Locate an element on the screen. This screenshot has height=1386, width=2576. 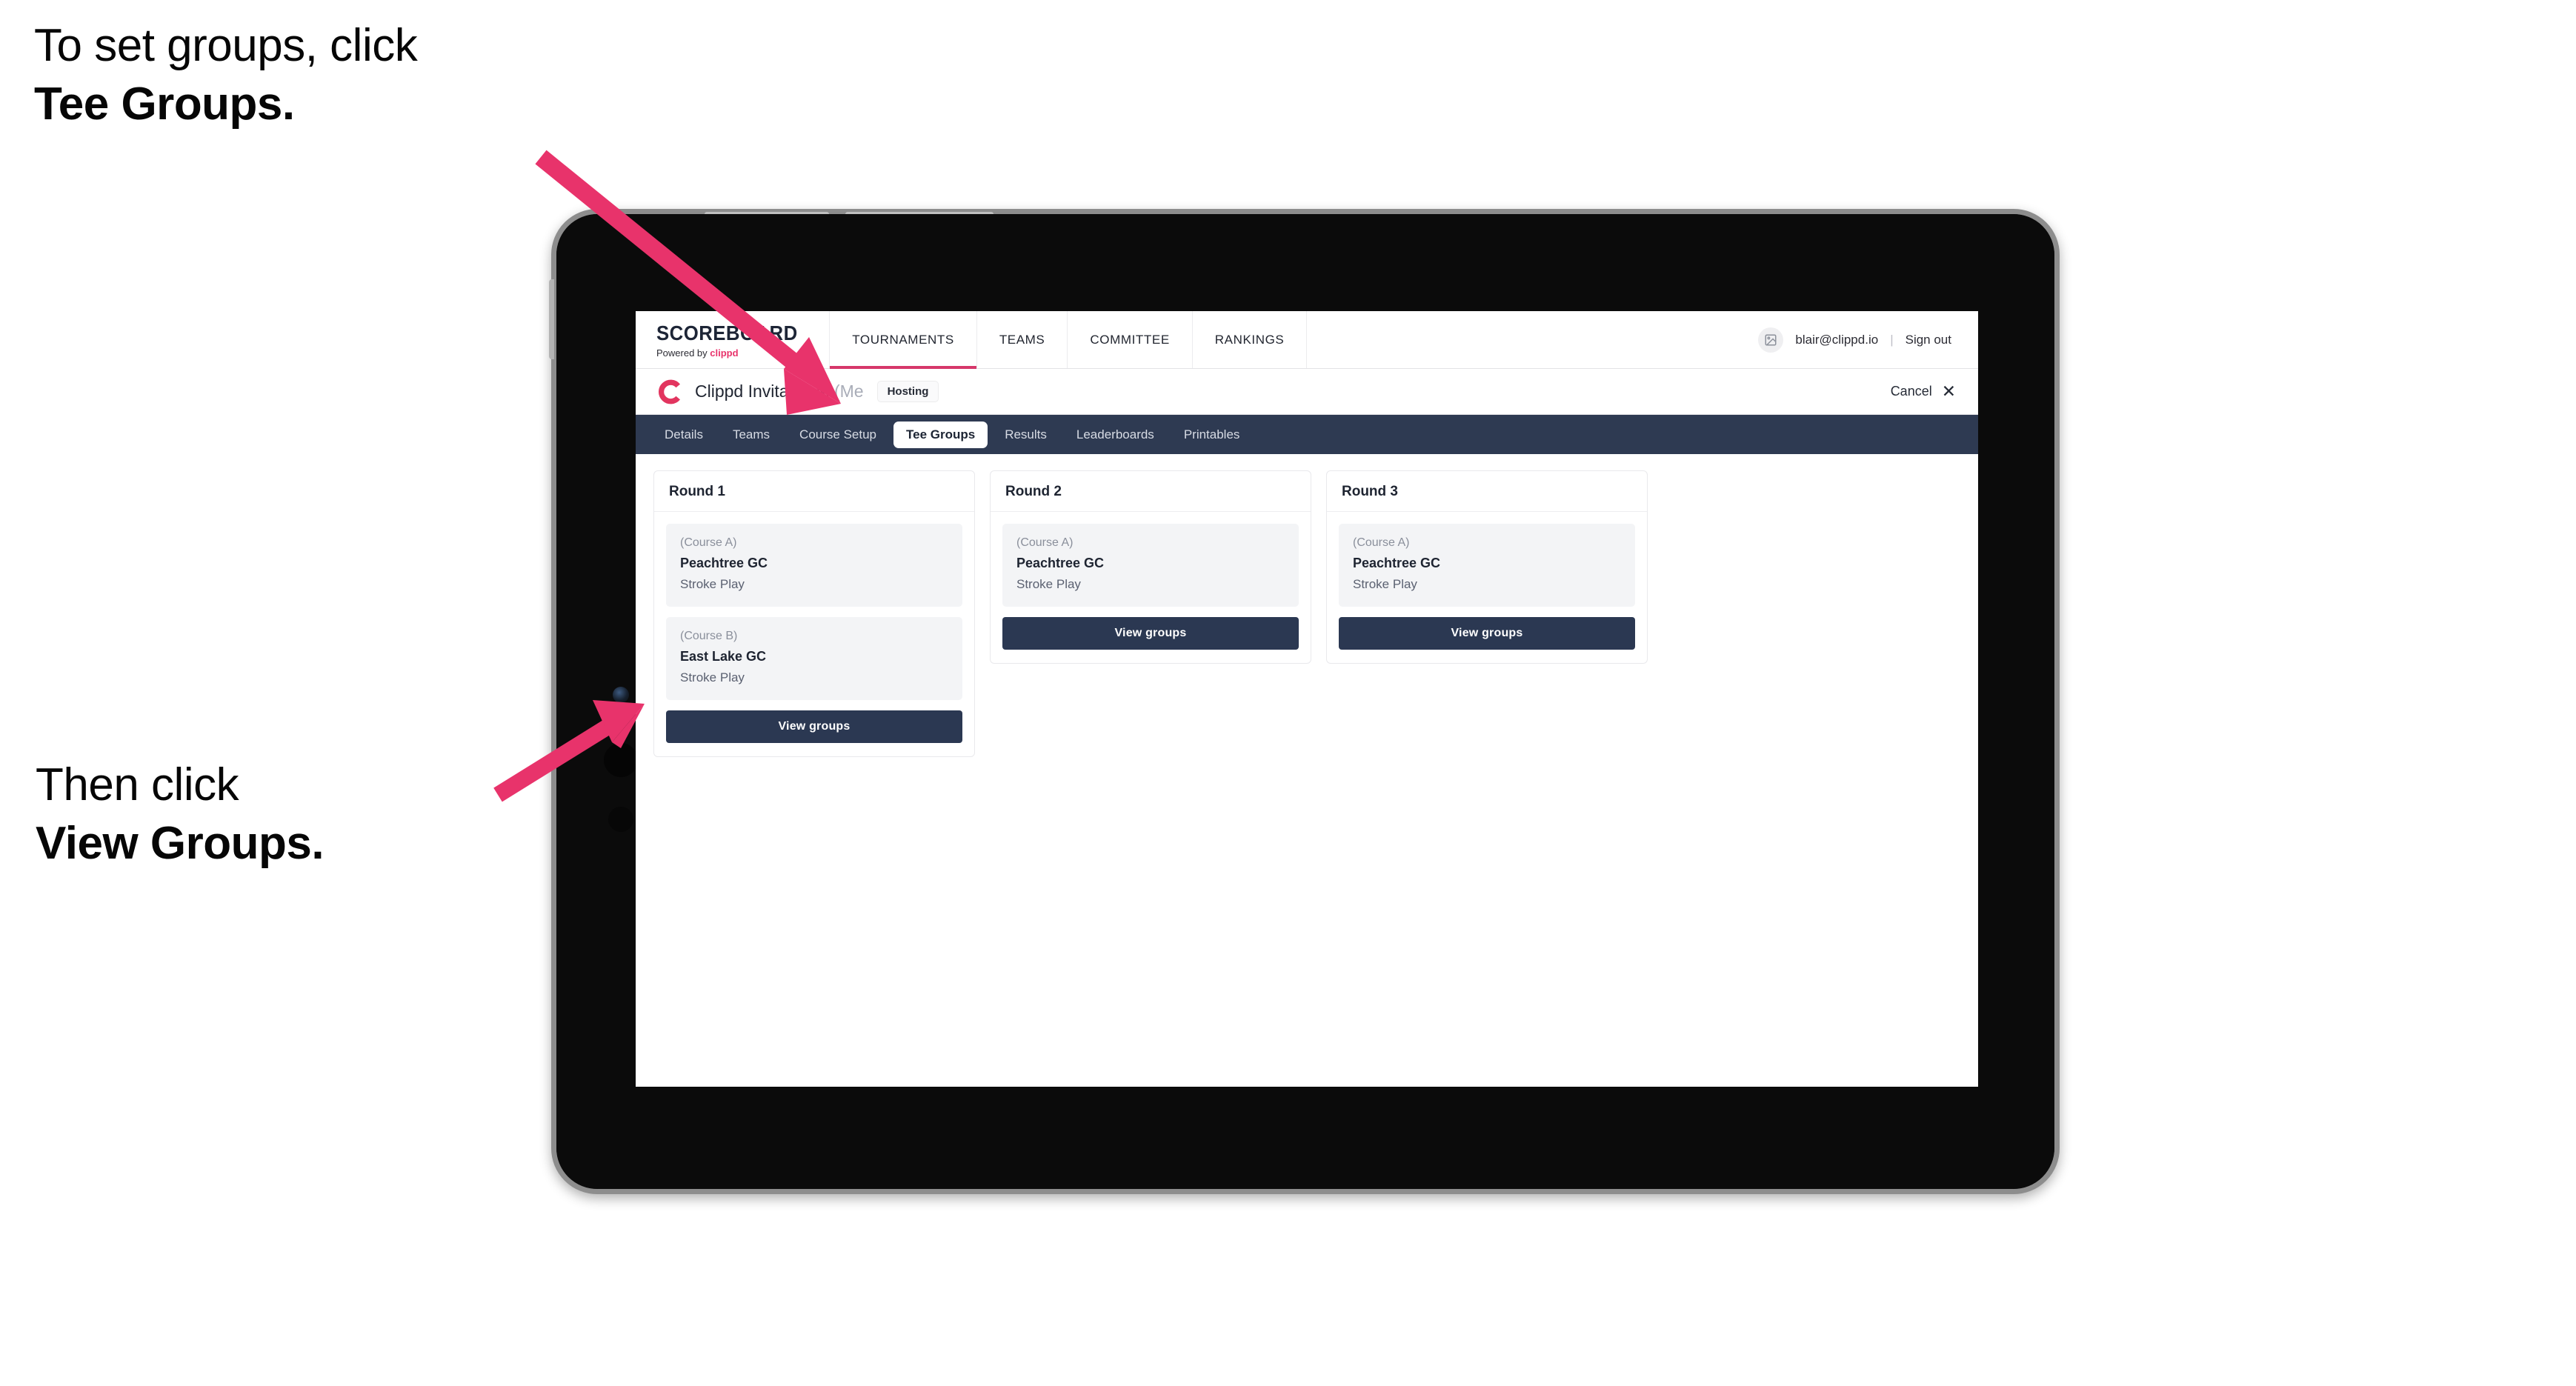
nav-item-teams: TEAMS is located at coordinates (1022, 339).